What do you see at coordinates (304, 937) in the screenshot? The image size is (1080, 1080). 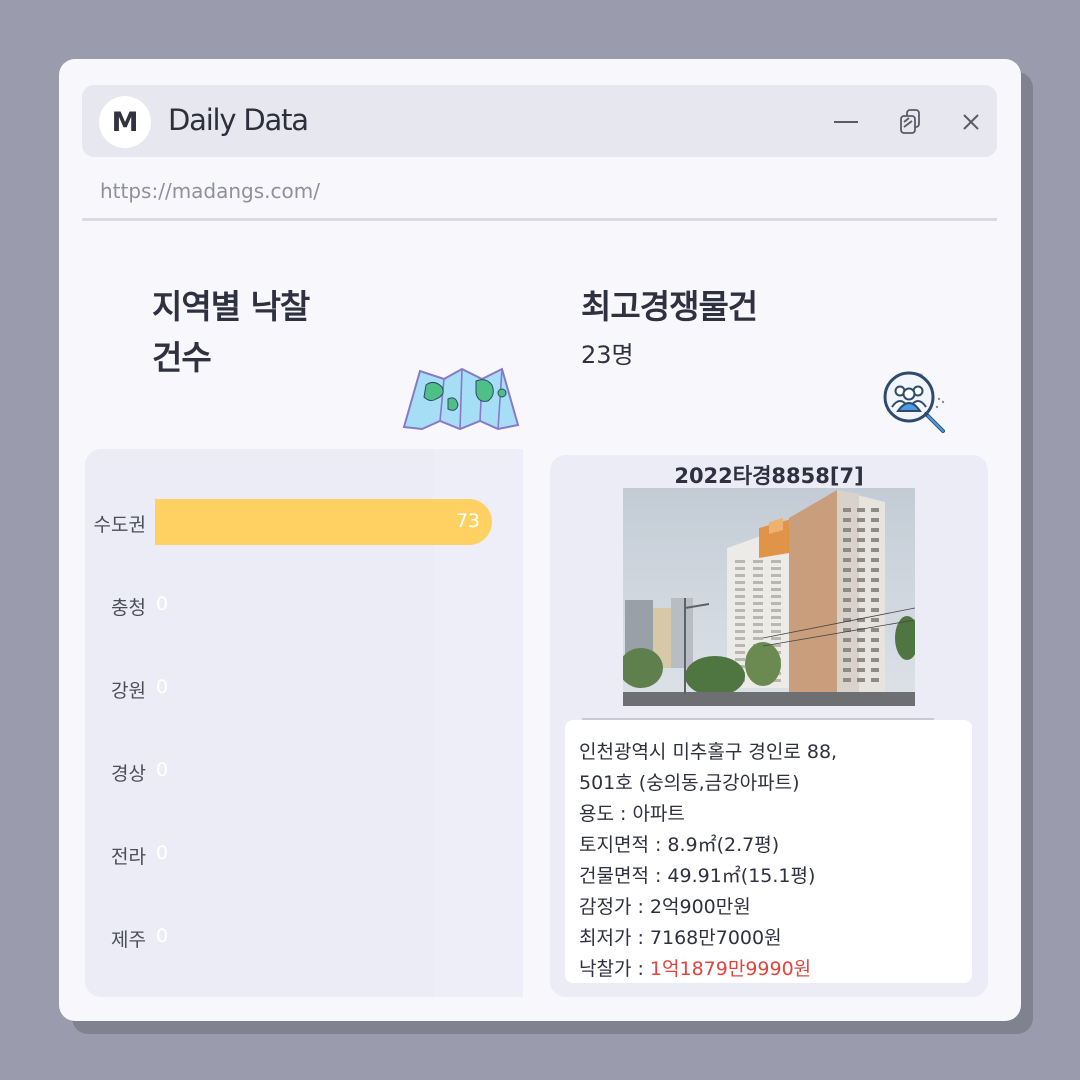 I see `bar-row: 제주 0` at bounding box center [304, 937].